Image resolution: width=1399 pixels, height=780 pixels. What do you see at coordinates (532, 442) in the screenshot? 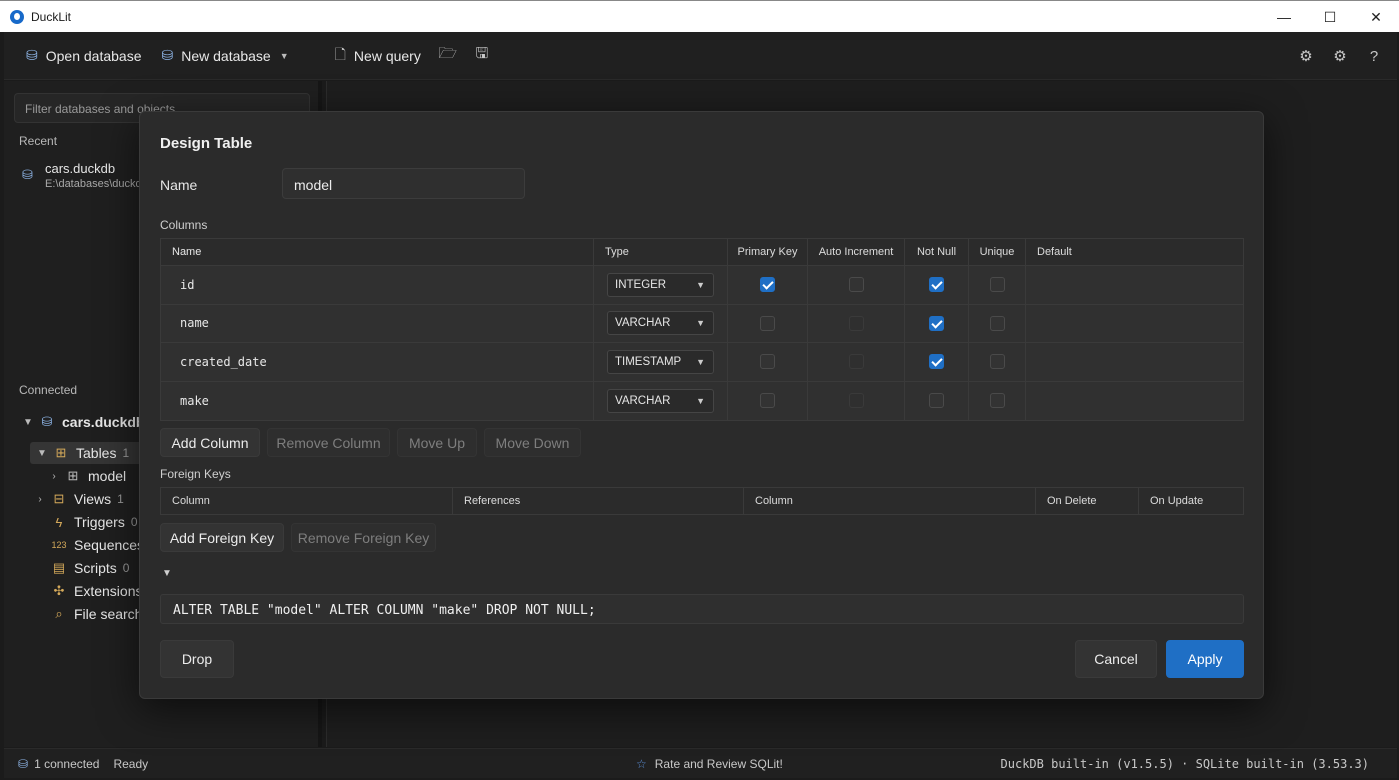
I see `move-down-button: Move Down` at bounding box center [532, 442].